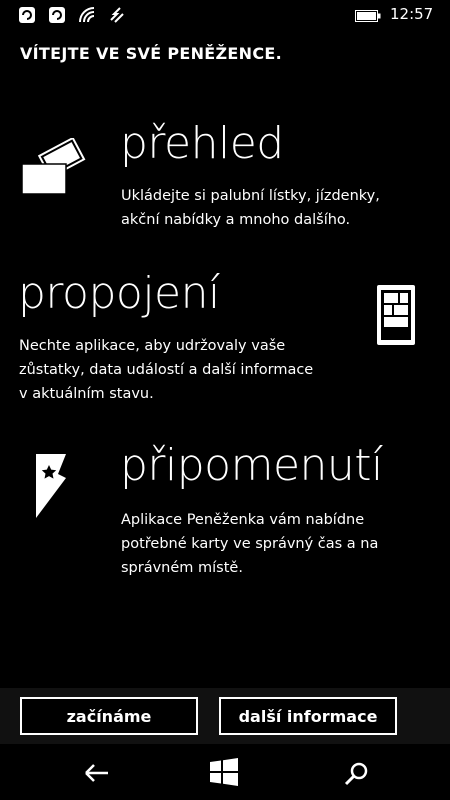 This screenshot has height=800, width=450. What do you see at coordinates (225, 15) in the screenshot?
I see `status-bar: 12:57` at bounding box center [225, 15].